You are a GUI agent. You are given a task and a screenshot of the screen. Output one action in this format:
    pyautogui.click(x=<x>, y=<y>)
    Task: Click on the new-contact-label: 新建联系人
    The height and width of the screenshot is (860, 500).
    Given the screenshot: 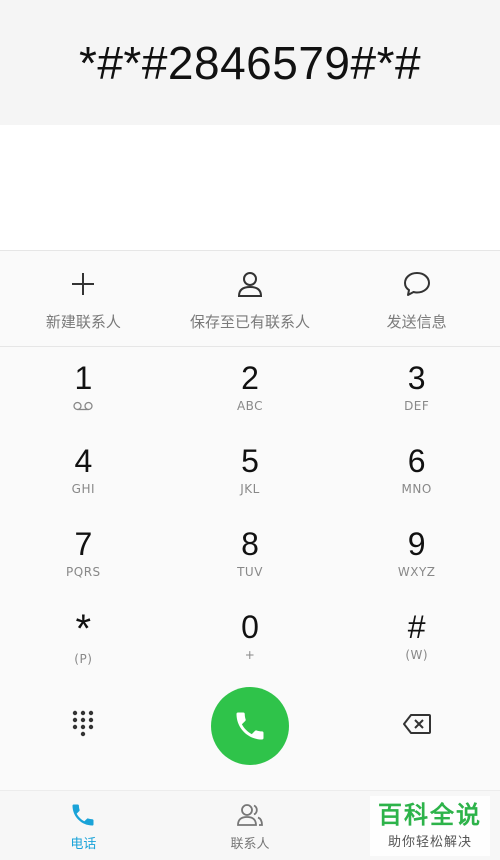 What is the action you would take?
    pyautogui.click(x=83, y=322)
    